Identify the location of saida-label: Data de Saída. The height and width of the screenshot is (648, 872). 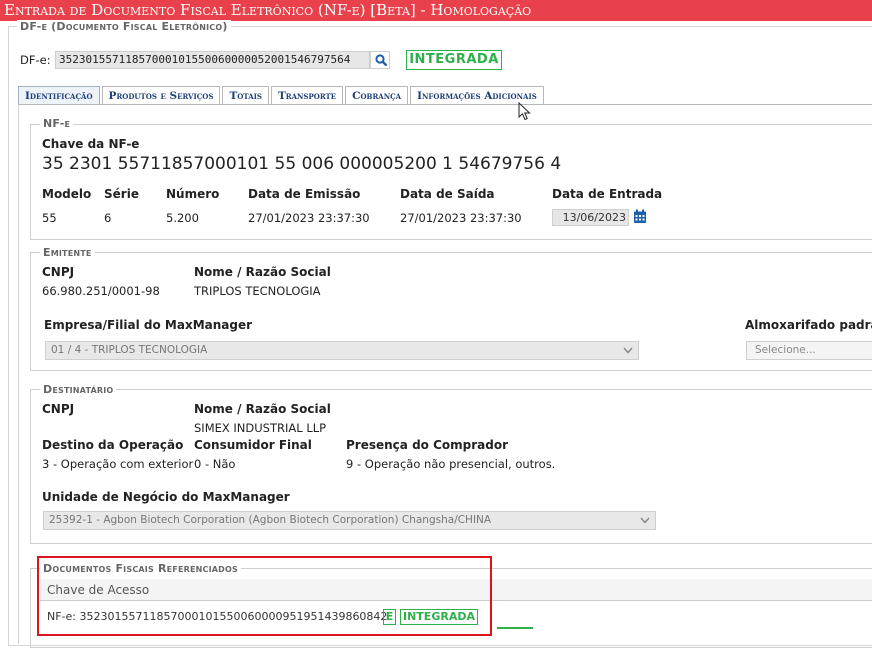
(447, 194).